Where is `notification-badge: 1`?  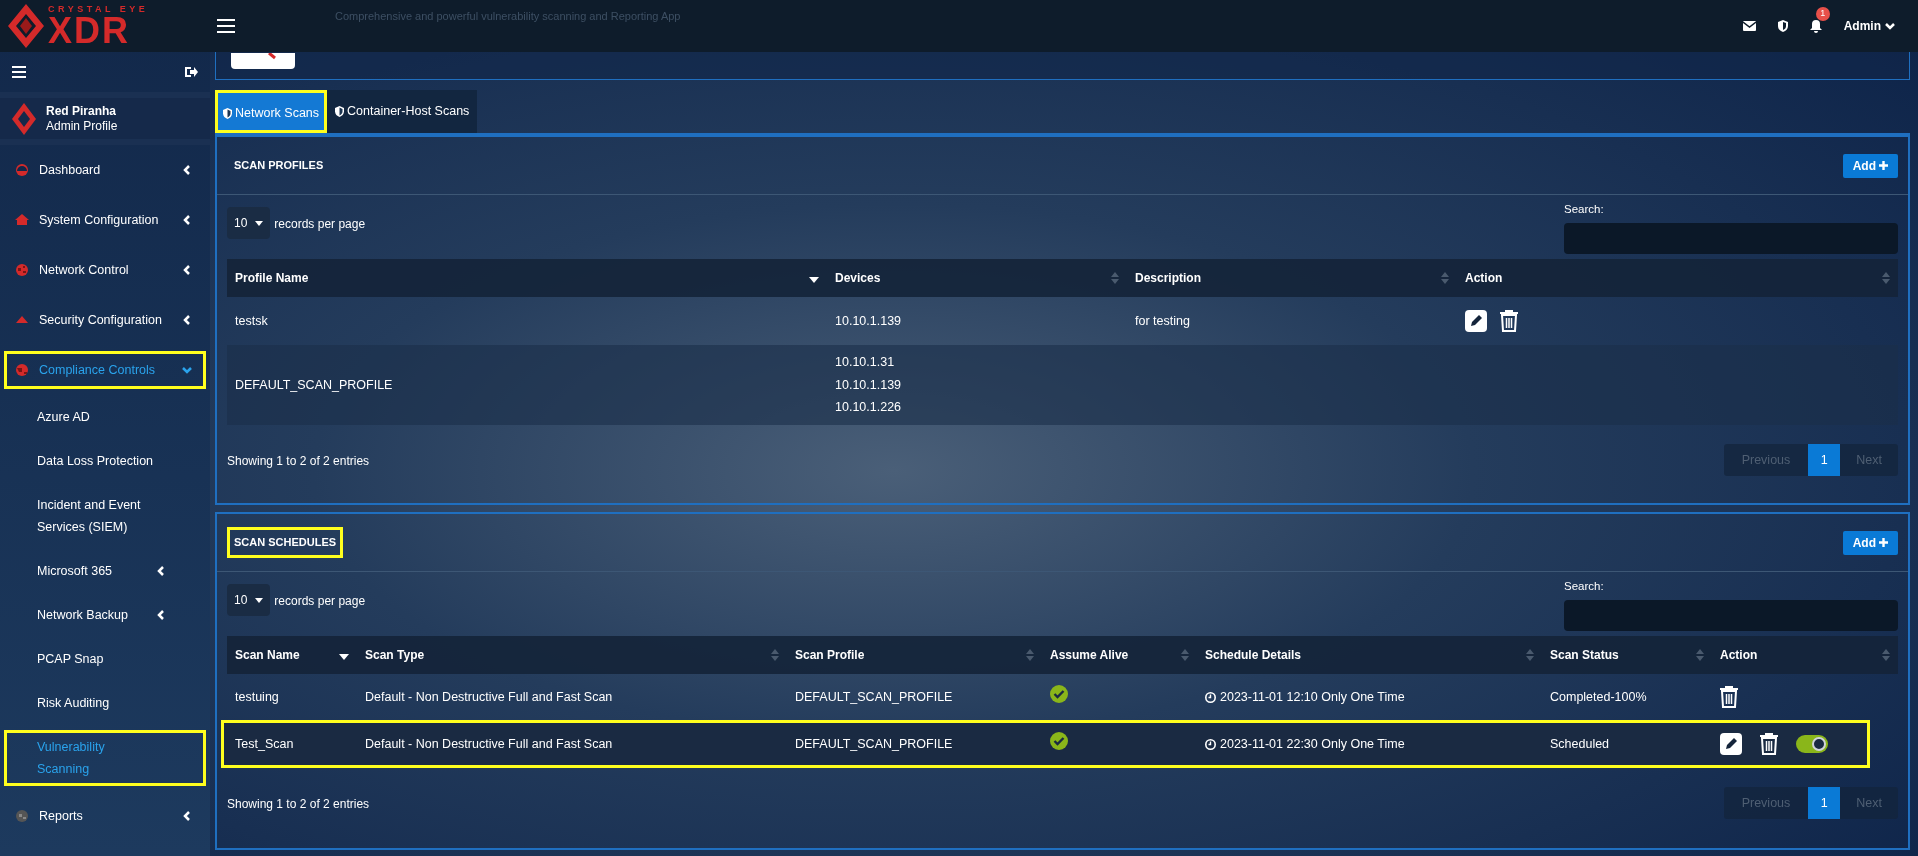
notification-badge: 1 is located at coordinates (1822, 13).